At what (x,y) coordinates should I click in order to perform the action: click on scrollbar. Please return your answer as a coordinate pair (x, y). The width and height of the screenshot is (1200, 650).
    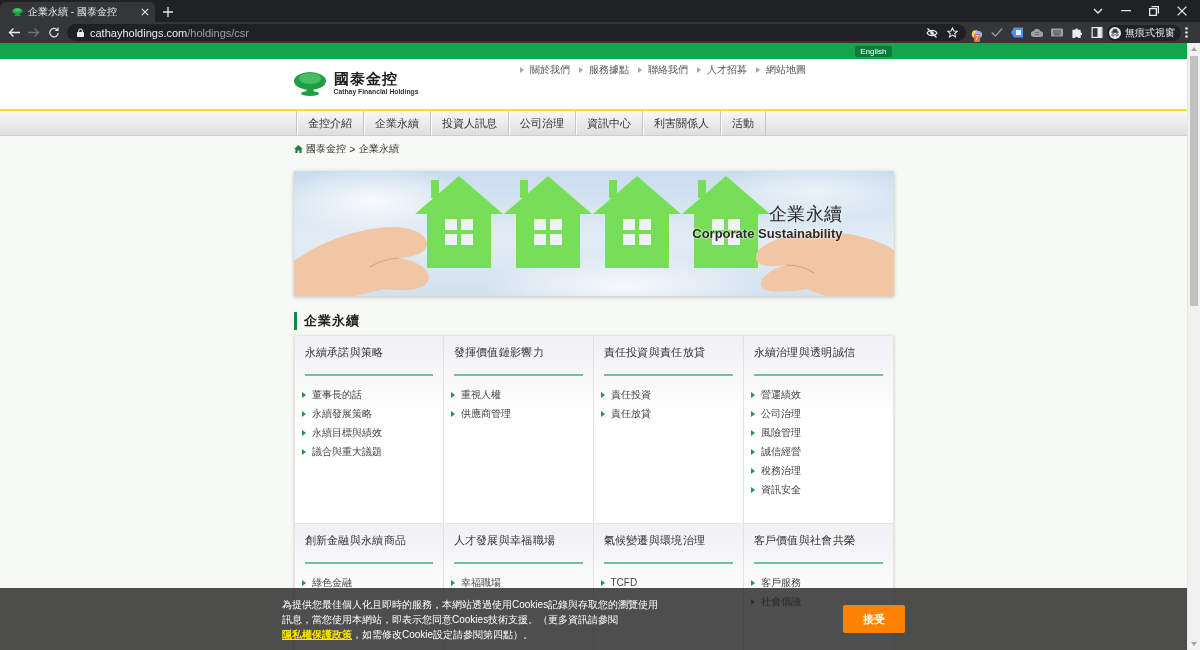
    Looking at the image, I should click on (1193, 346).